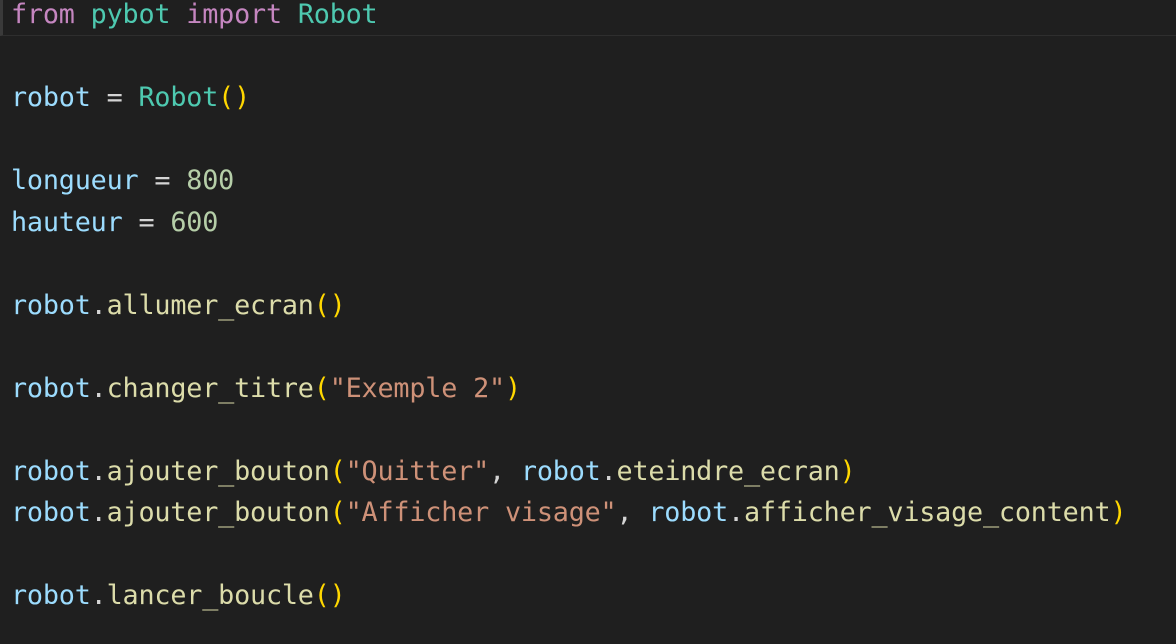 The image size is (1176, 644). Describe the element at coordinates (593, 19) in the screenshot. I see `code-line: from pybot import Robot` at that location.